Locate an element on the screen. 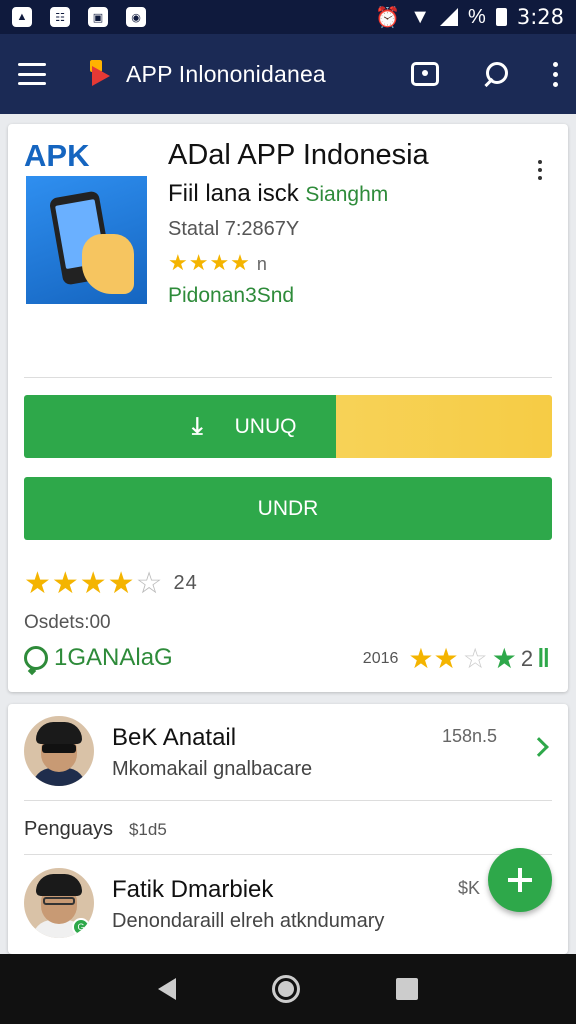 The image size is (576, 1024). app-subtitle: Fiil lana isck Sianghm is located at coordinates (278, 194).